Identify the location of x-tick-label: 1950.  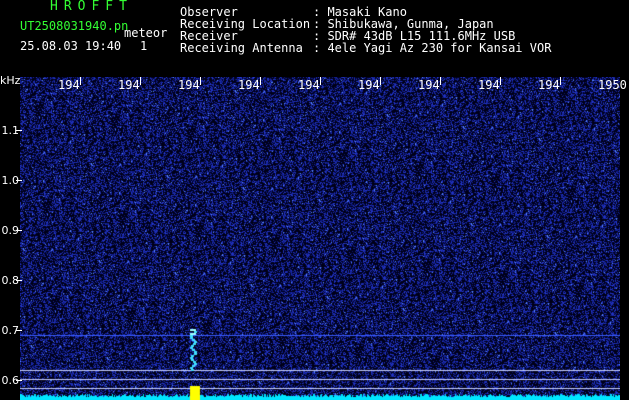
(612, 85).